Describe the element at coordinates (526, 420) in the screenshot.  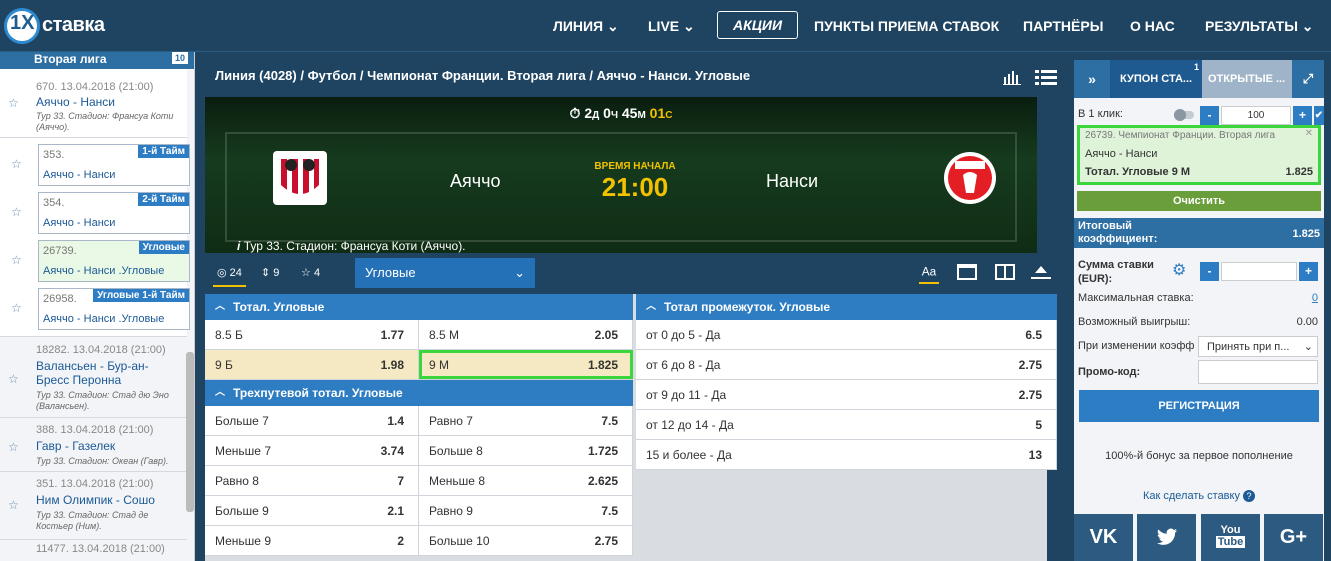
I see `odds-cell: Равно 7 7.5` at that location.